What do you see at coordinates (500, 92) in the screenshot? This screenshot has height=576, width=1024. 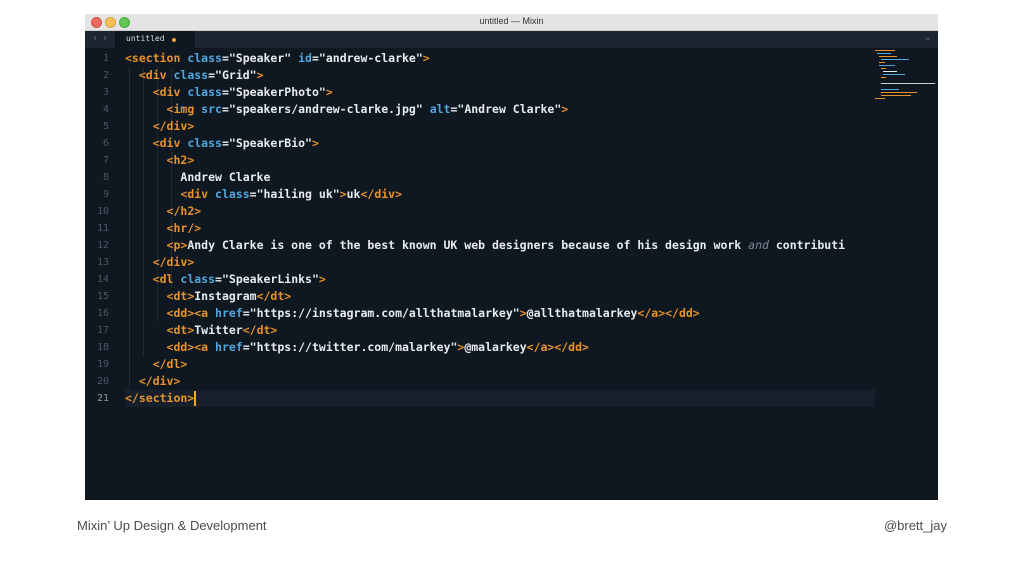 I see `code-line: <div class="SpeakerPhoto">` at bounding box center [500, 92].